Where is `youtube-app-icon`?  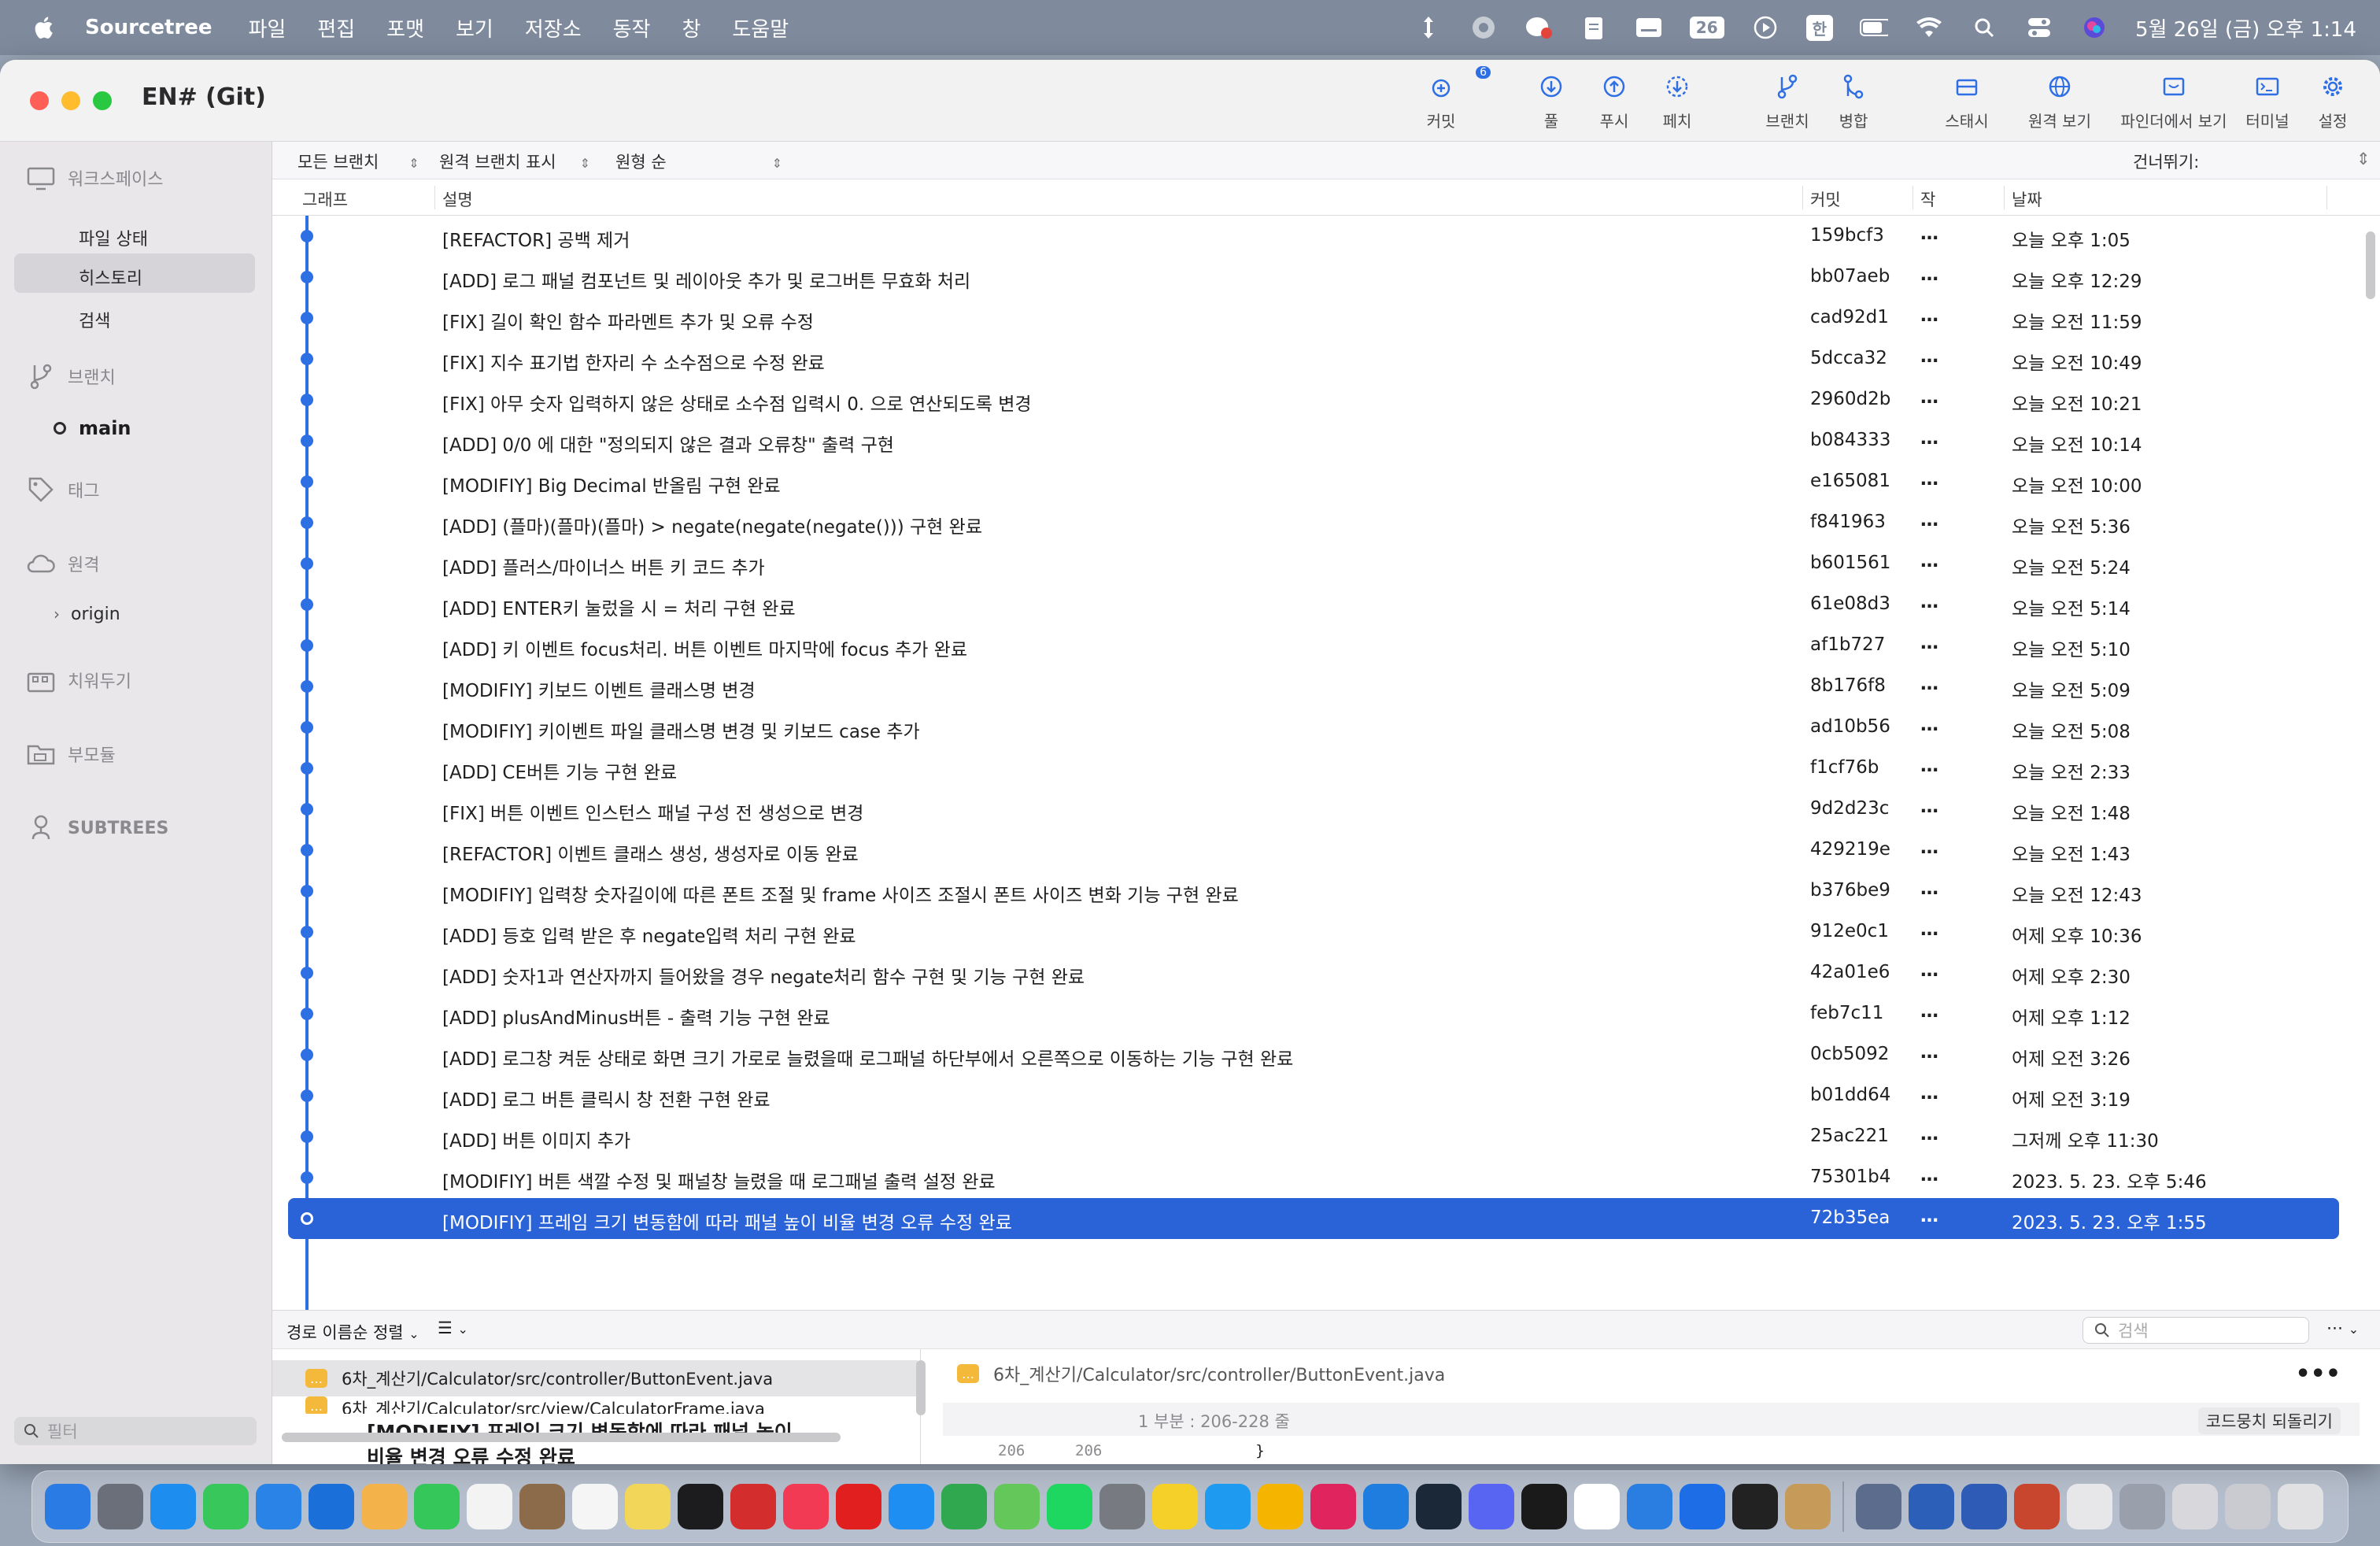
youtube-app-icon is located at coordinates (858, 1507).